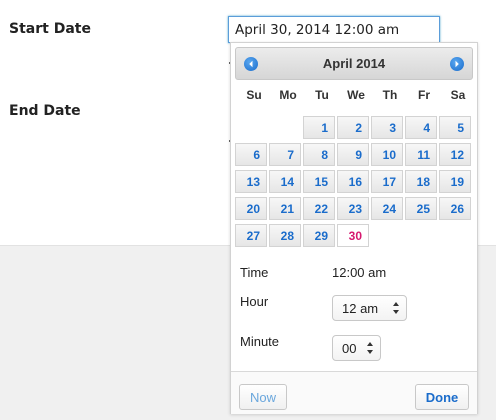 This screenshot has height=420, width=496. I want to click on day-cell: 26, so click(455, 208).